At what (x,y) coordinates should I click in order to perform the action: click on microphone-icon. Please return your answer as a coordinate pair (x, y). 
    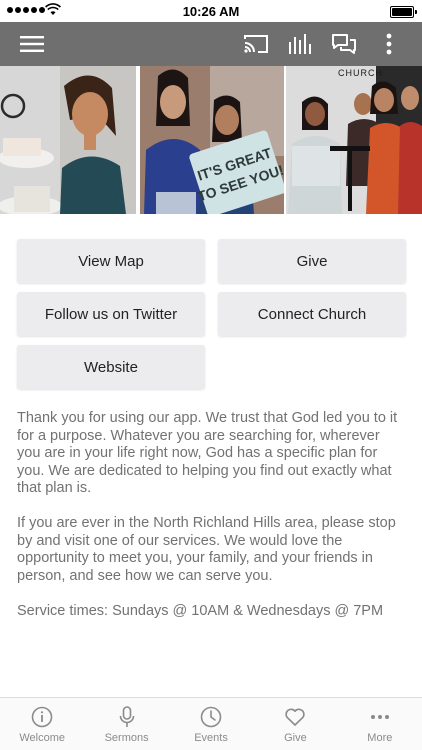
    Looking at the image, I should click on (126, 716).